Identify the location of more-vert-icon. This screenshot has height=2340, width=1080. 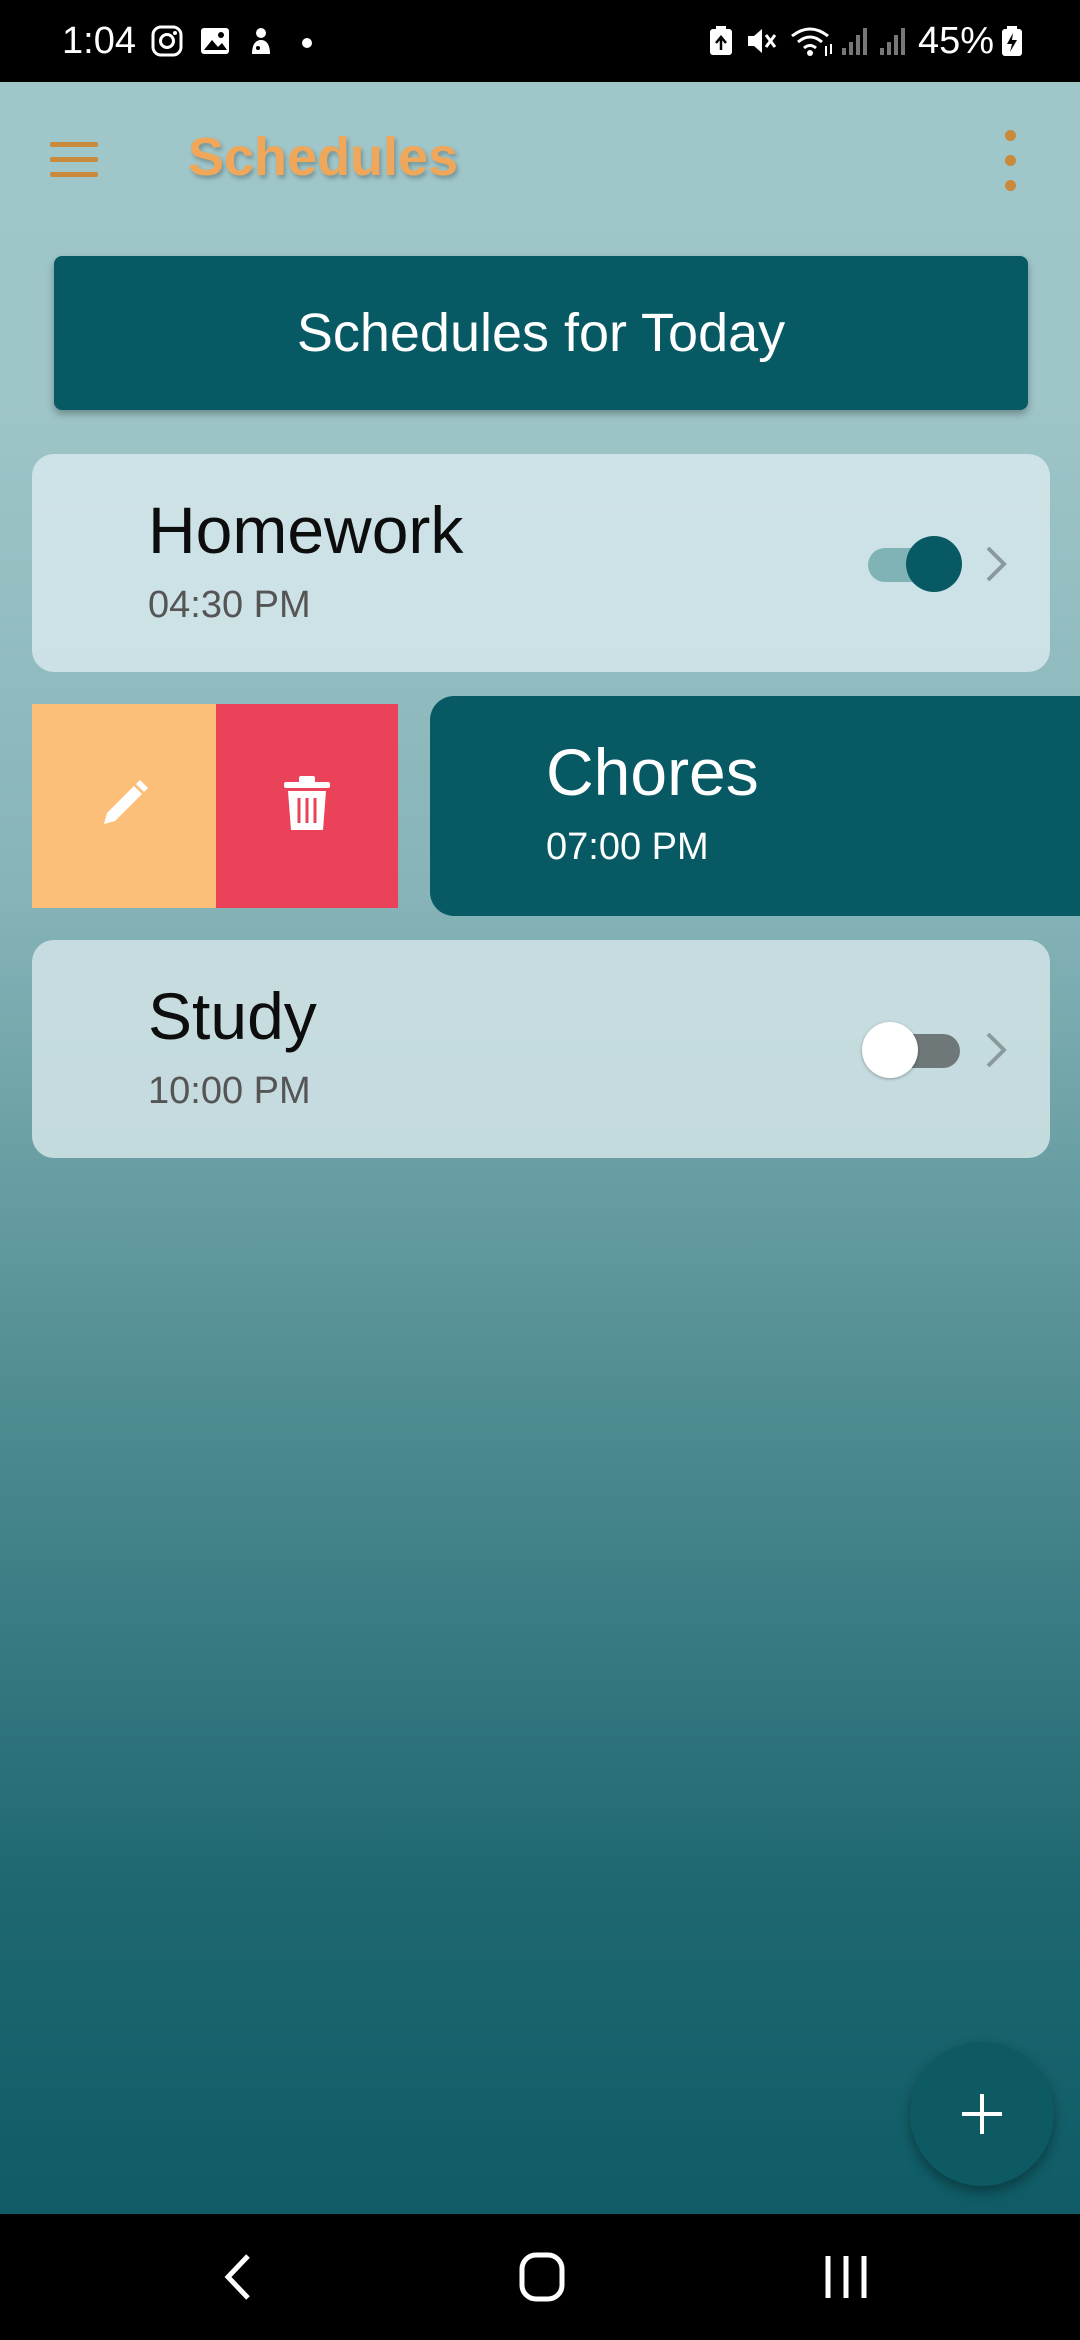
(1010, 161).